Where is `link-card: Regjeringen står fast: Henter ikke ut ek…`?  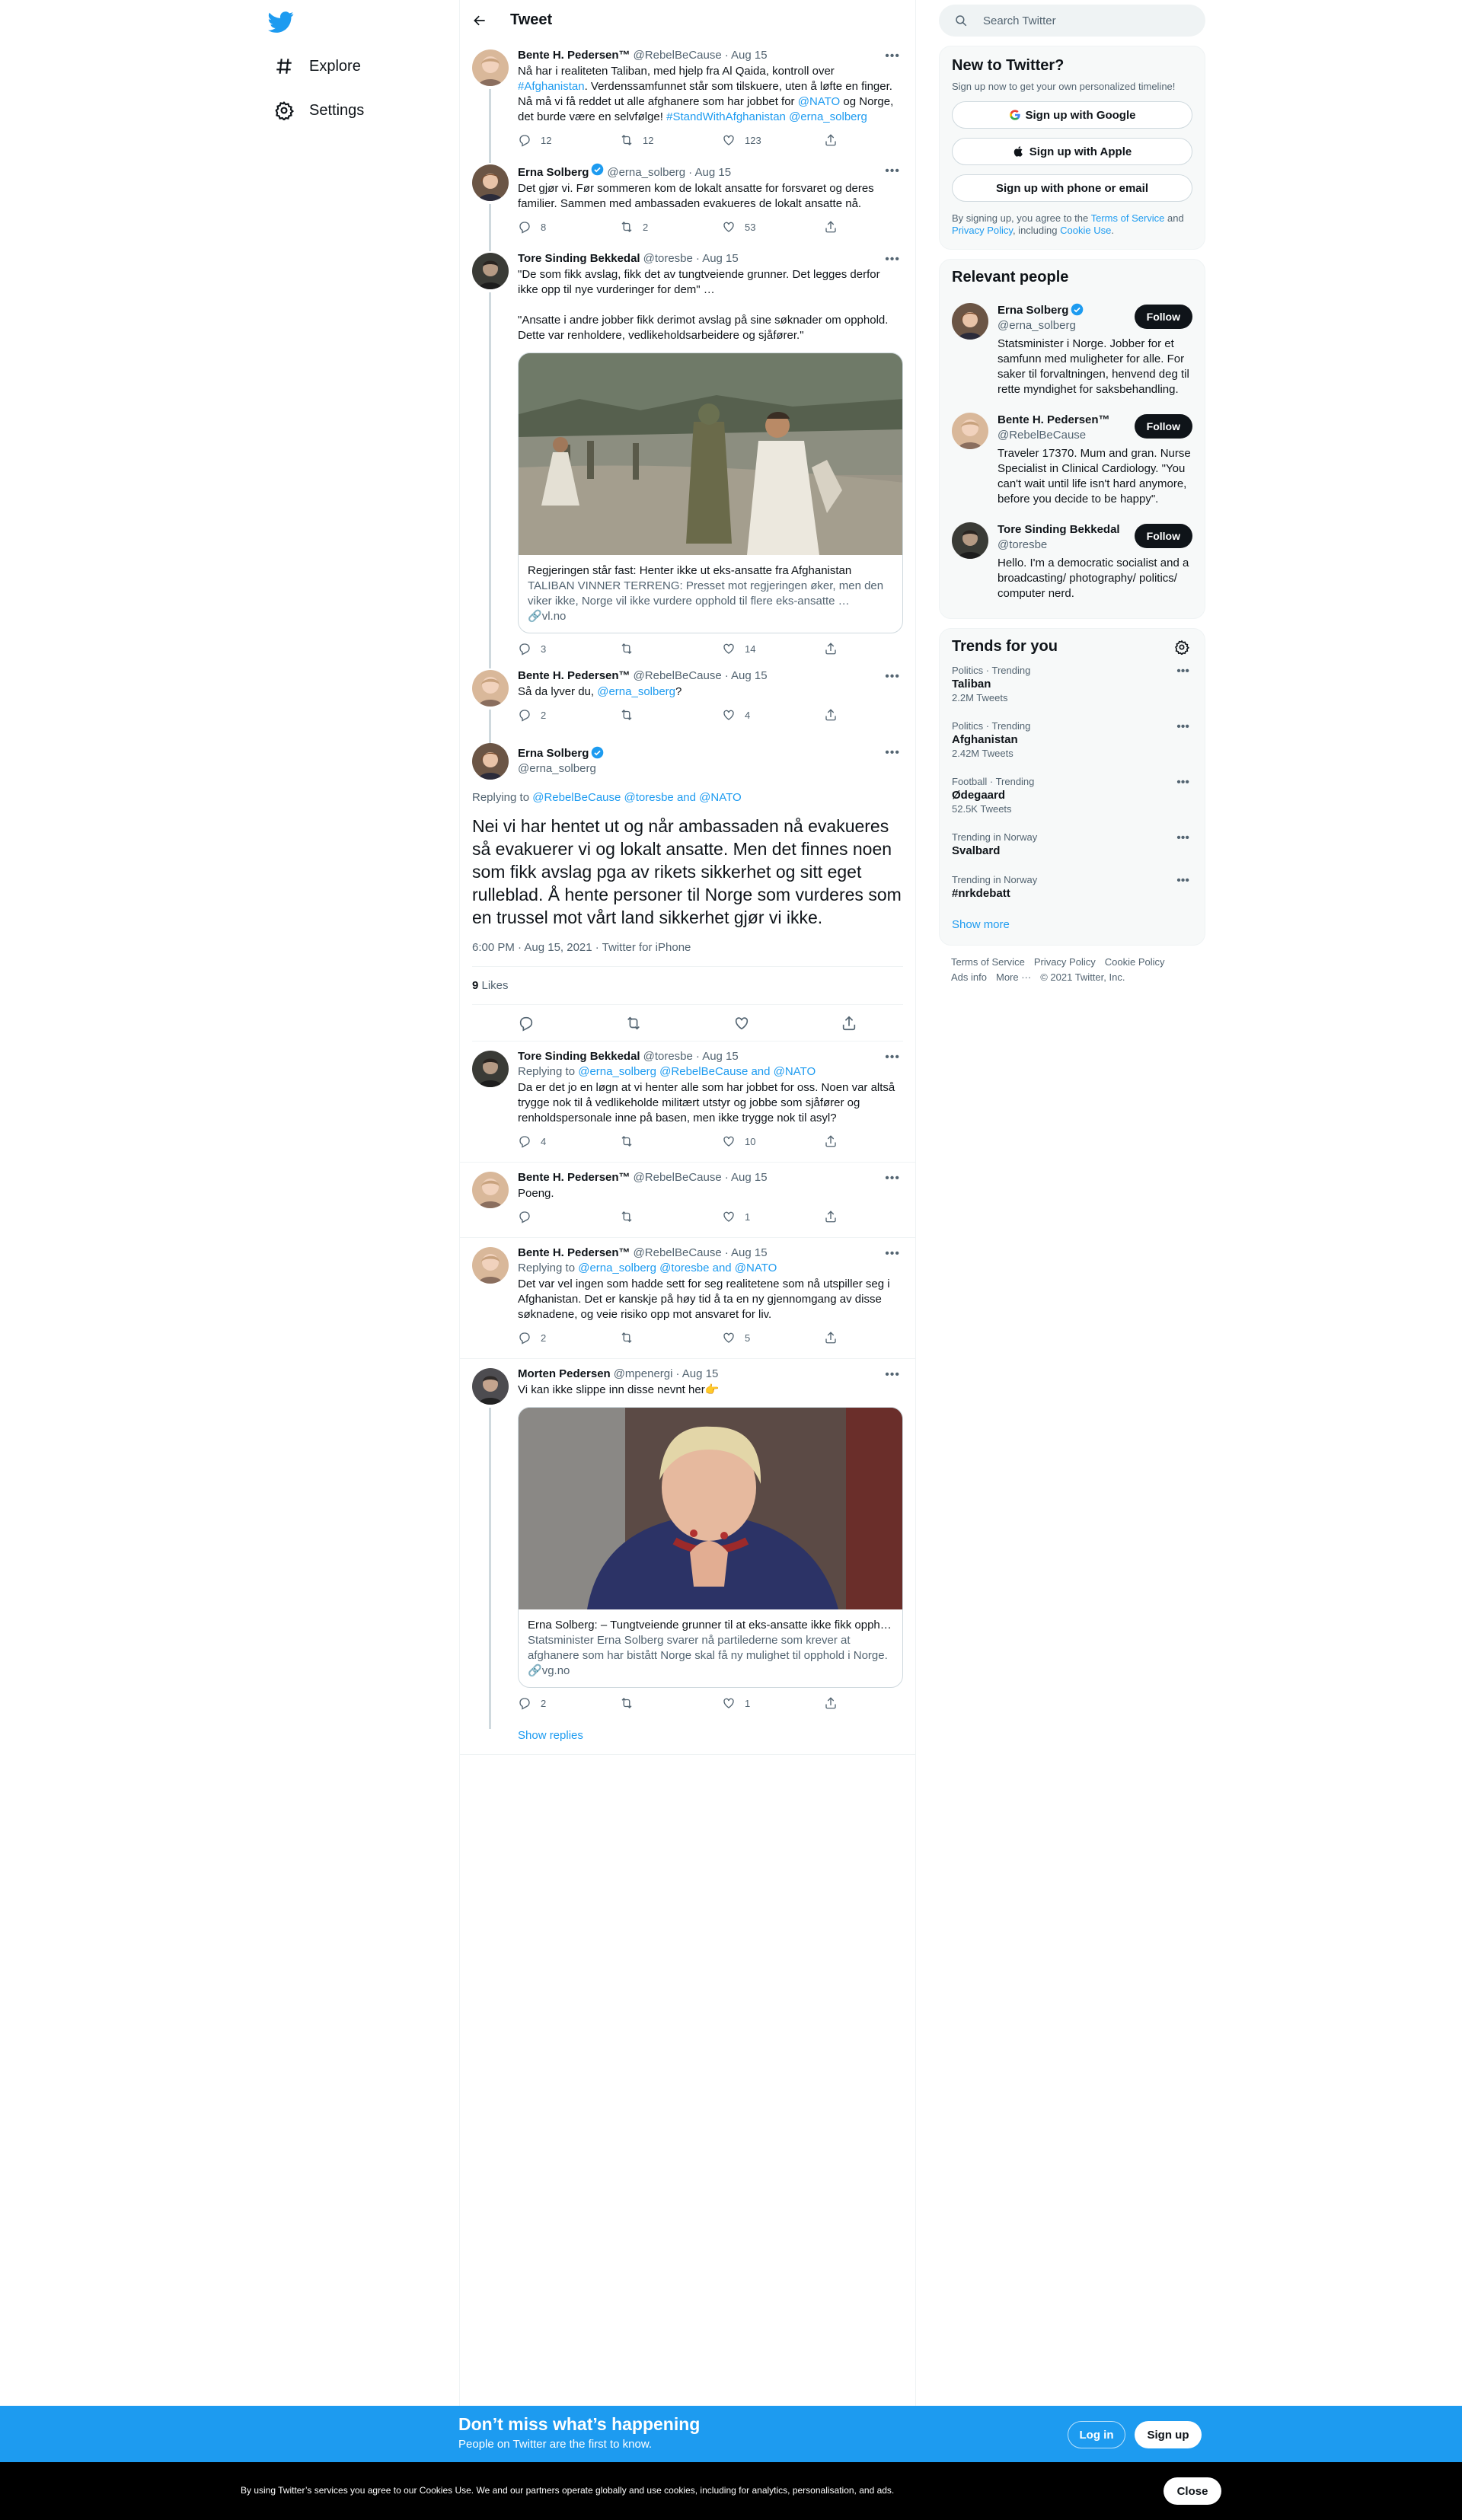 link-card: Regjeringen står fast: Henter ikke ut ek… is located at coordinates (710, 493).